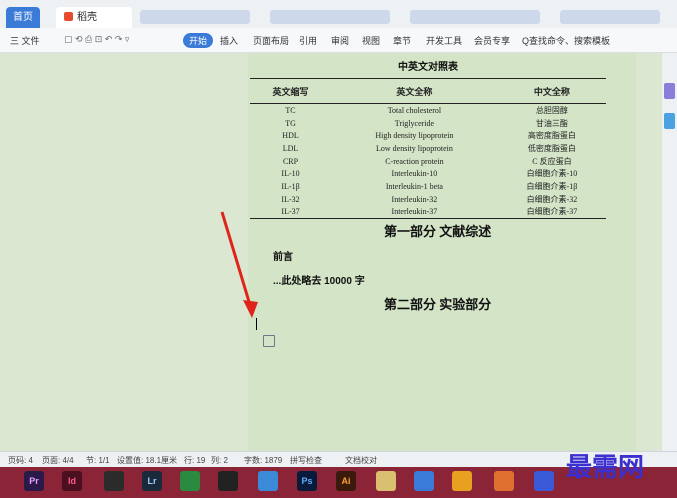  I want to click on status-words: 字数: 1879, so click(263, 460).